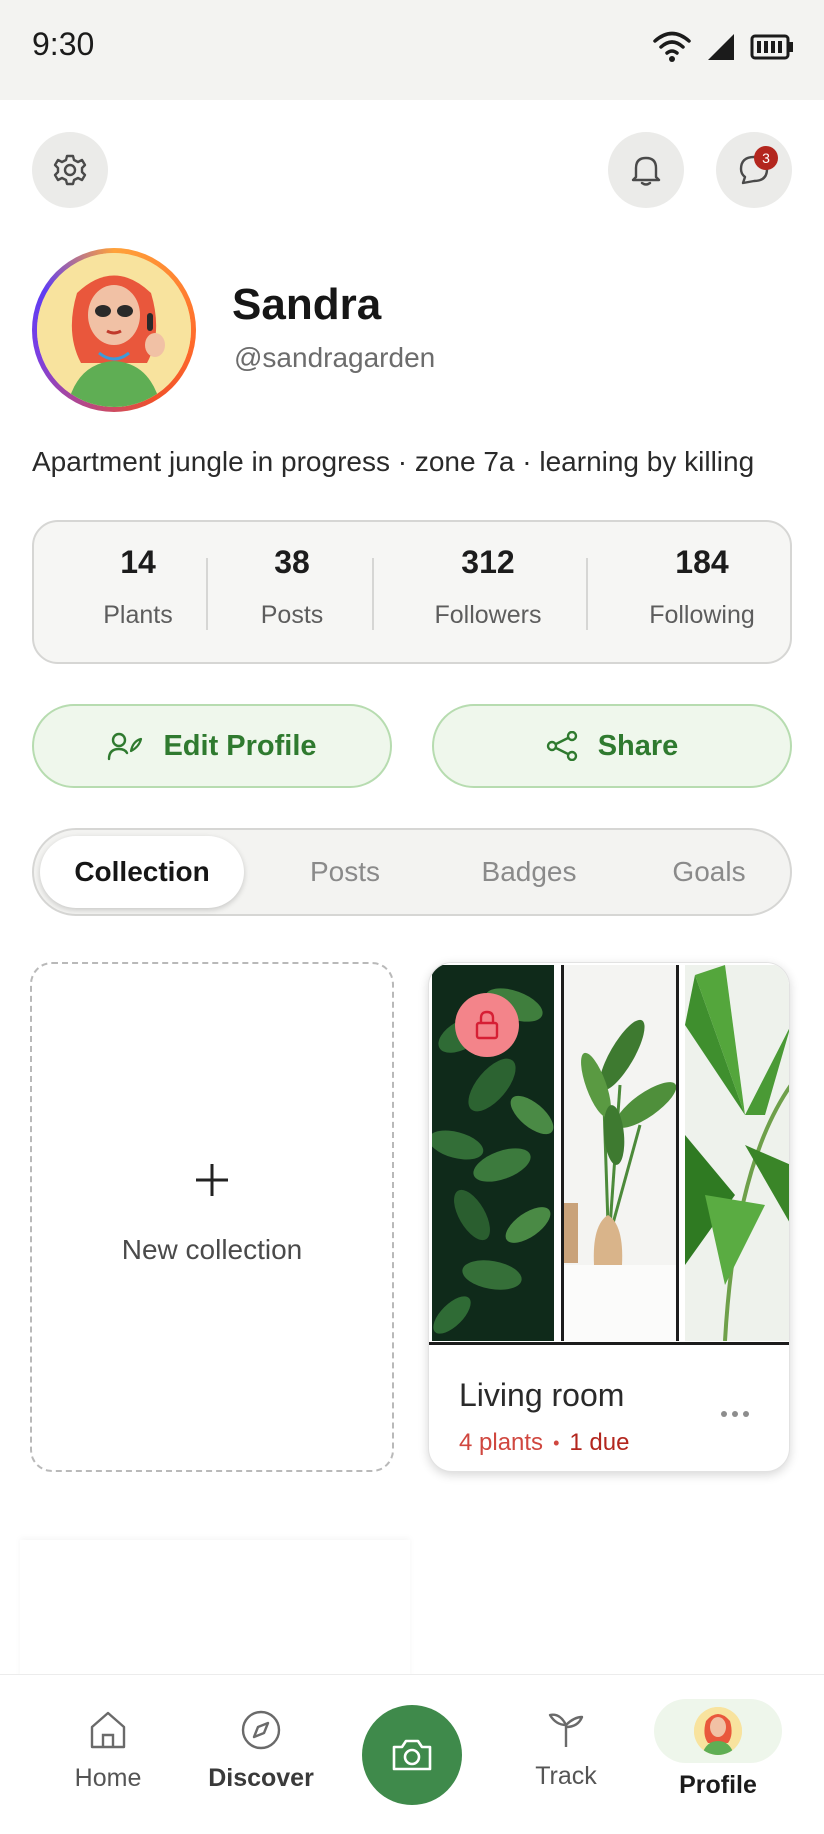 This screenshot has width=824, height=1834. What do you see at coordinates (672, 46) in the screenshot?
I see `wifi-icon` at bounding box center [672, 46].